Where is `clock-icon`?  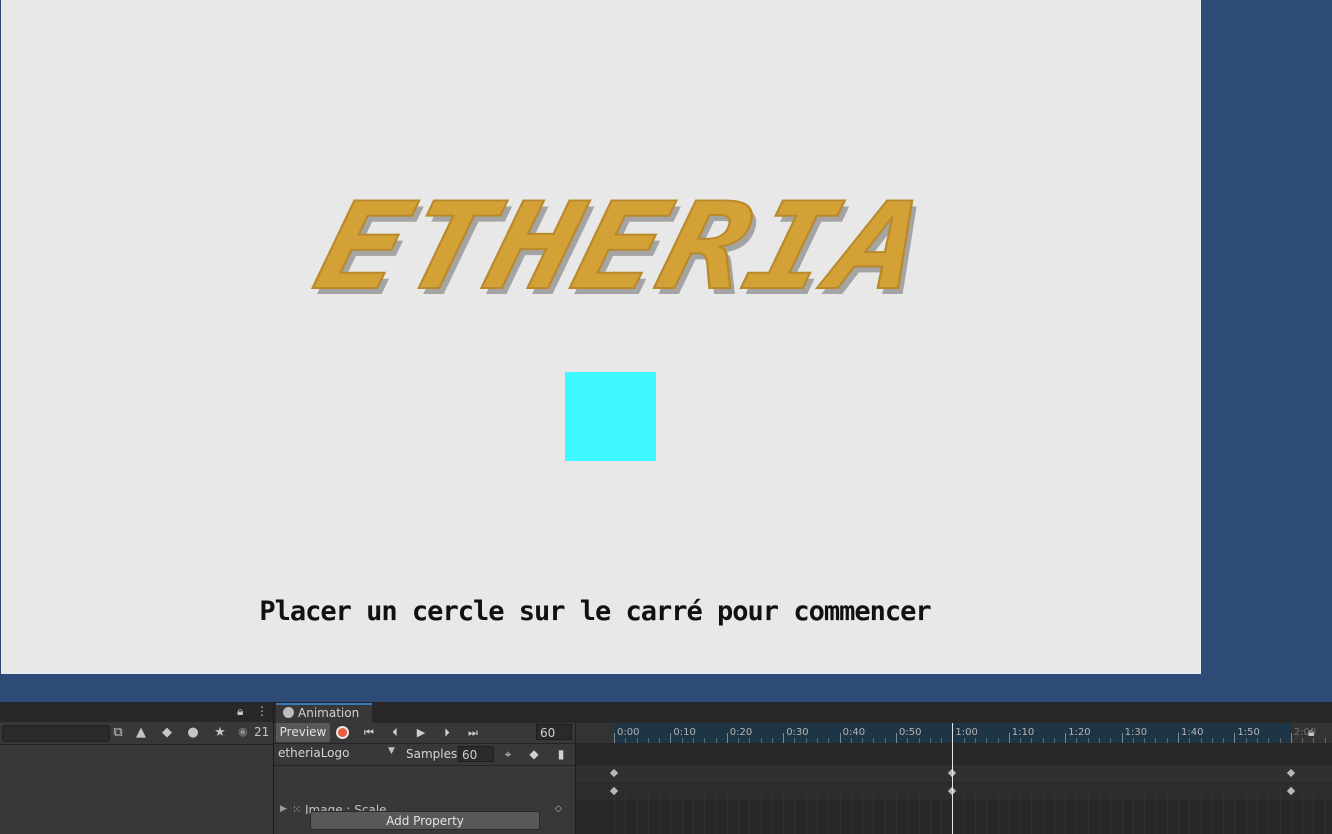 clock-icon is located at coordinates (288, 712).